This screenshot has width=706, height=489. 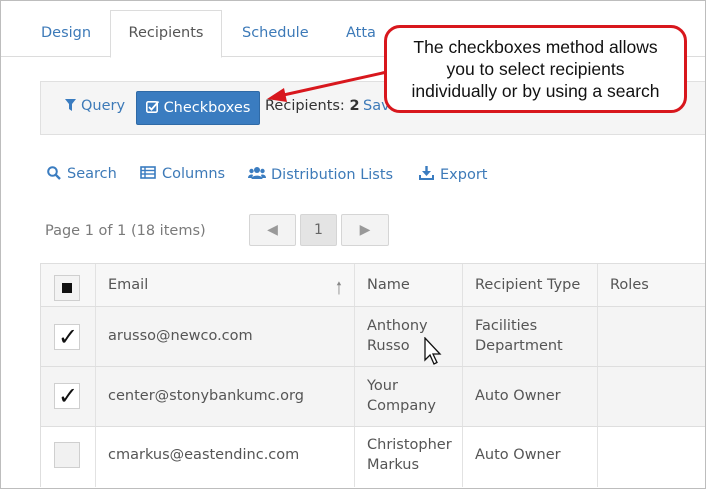 I want to click on callout-line-2: you to select recipients, so click(x=535, y=69).